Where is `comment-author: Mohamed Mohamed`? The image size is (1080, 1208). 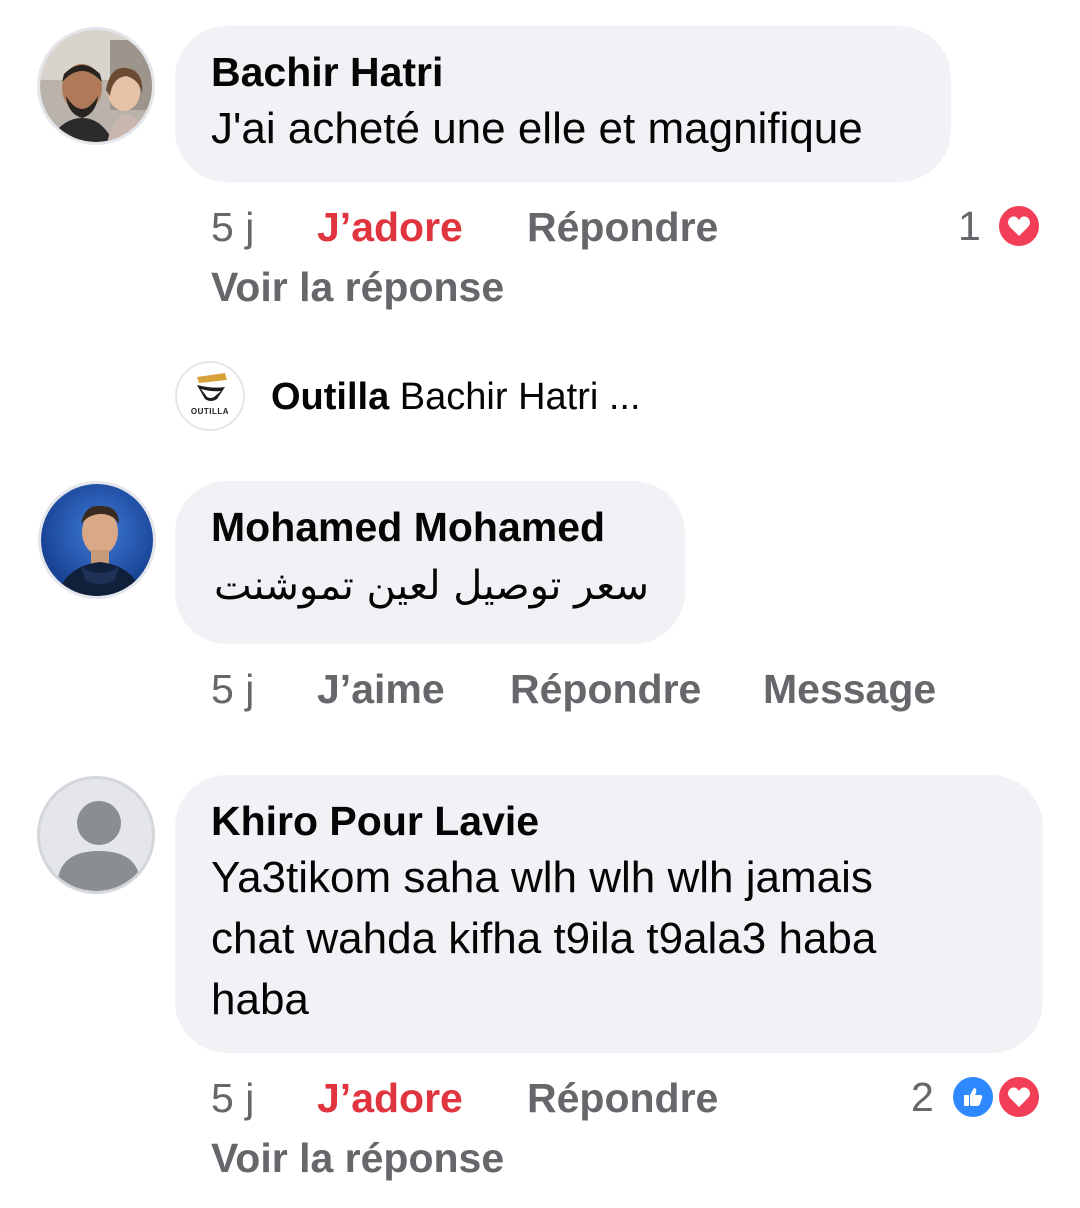
comment-author: Mohamed Mohamed is located at coordinates (430, 527).